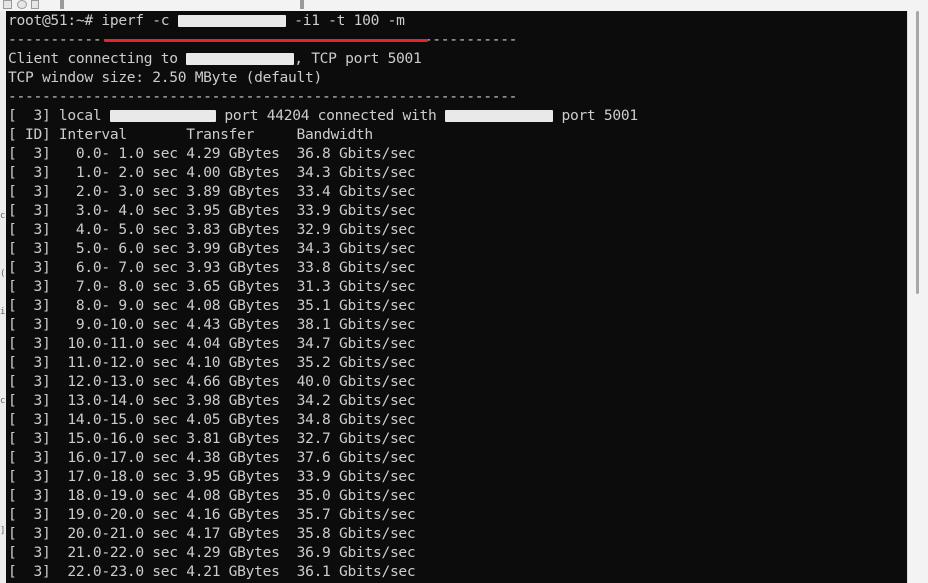 The height and width of the screenshot is (583, 928). What do you see at coordinates (7, 4) in the screenshot?
I see `app-icon` at bounding box center [7, 4].